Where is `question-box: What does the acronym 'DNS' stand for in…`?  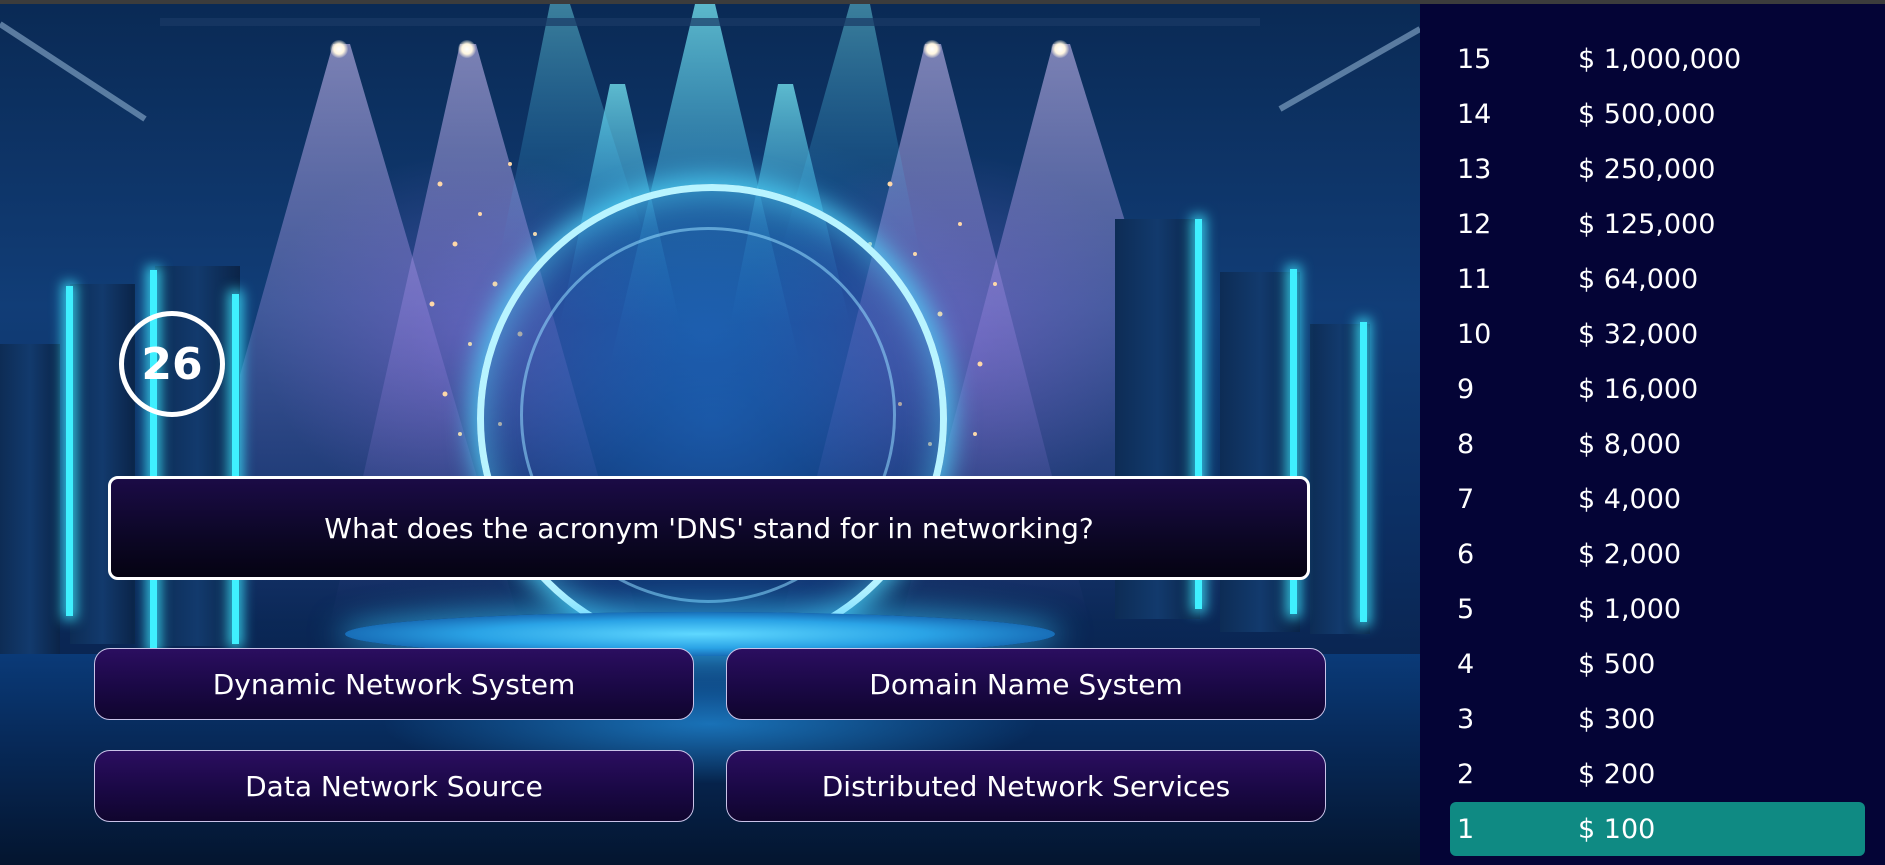
question-box: What does the acronym 'DNS' stand for in… is located at coordinates (709, 528).